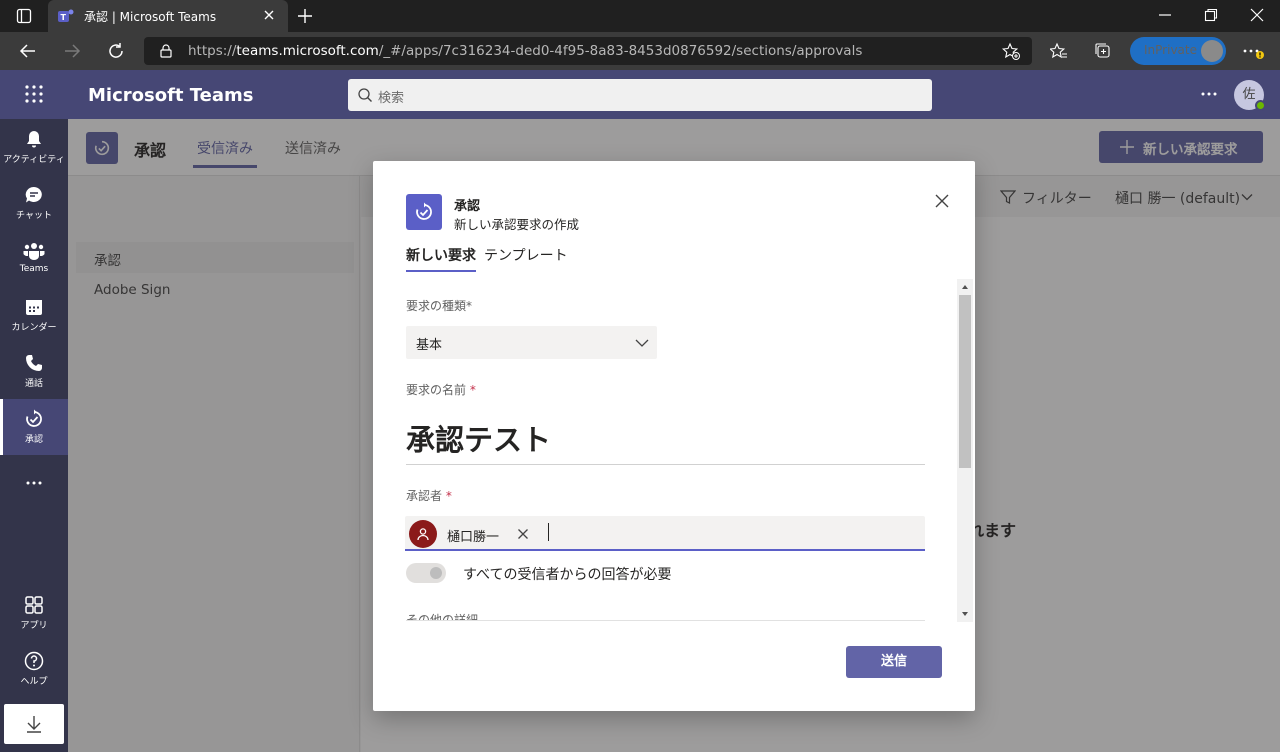 The height and width of the screenshot is (752, 1280). I want to click on dialog-scrollbar, so click(965, 450).